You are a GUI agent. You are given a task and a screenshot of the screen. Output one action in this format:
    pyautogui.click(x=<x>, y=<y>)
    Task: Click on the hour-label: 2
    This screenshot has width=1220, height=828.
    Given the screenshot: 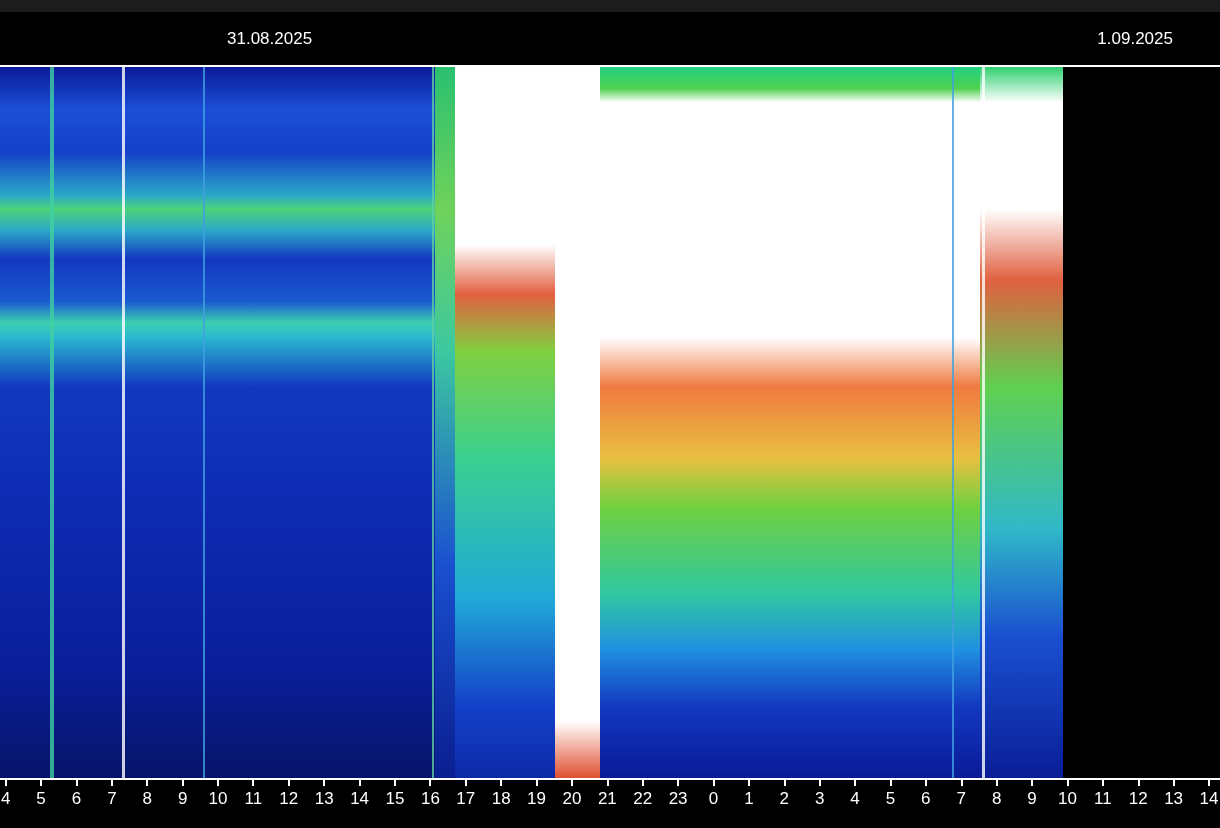 What is the action you would take?
    pyautogui.click(x=784, y=799)
    